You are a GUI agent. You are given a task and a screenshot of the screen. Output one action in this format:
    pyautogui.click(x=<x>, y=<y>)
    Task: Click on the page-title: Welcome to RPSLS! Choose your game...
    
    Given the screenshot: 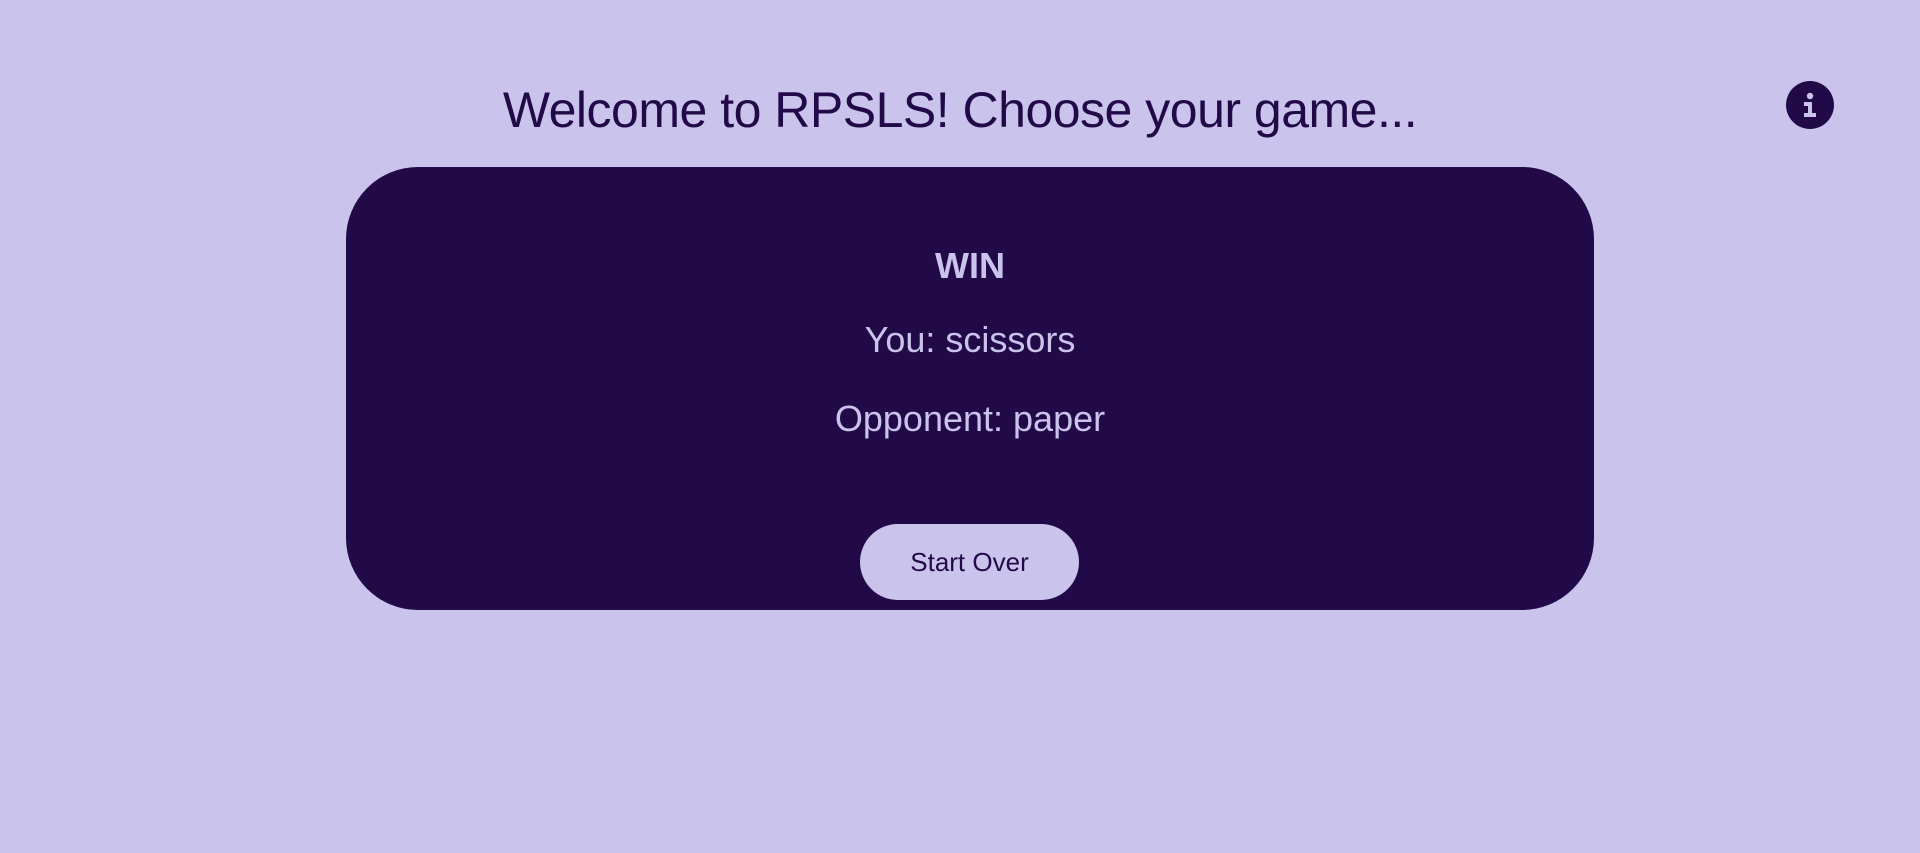 What is the action you would take?
    pyautogui.click(x=960, y=110)
    